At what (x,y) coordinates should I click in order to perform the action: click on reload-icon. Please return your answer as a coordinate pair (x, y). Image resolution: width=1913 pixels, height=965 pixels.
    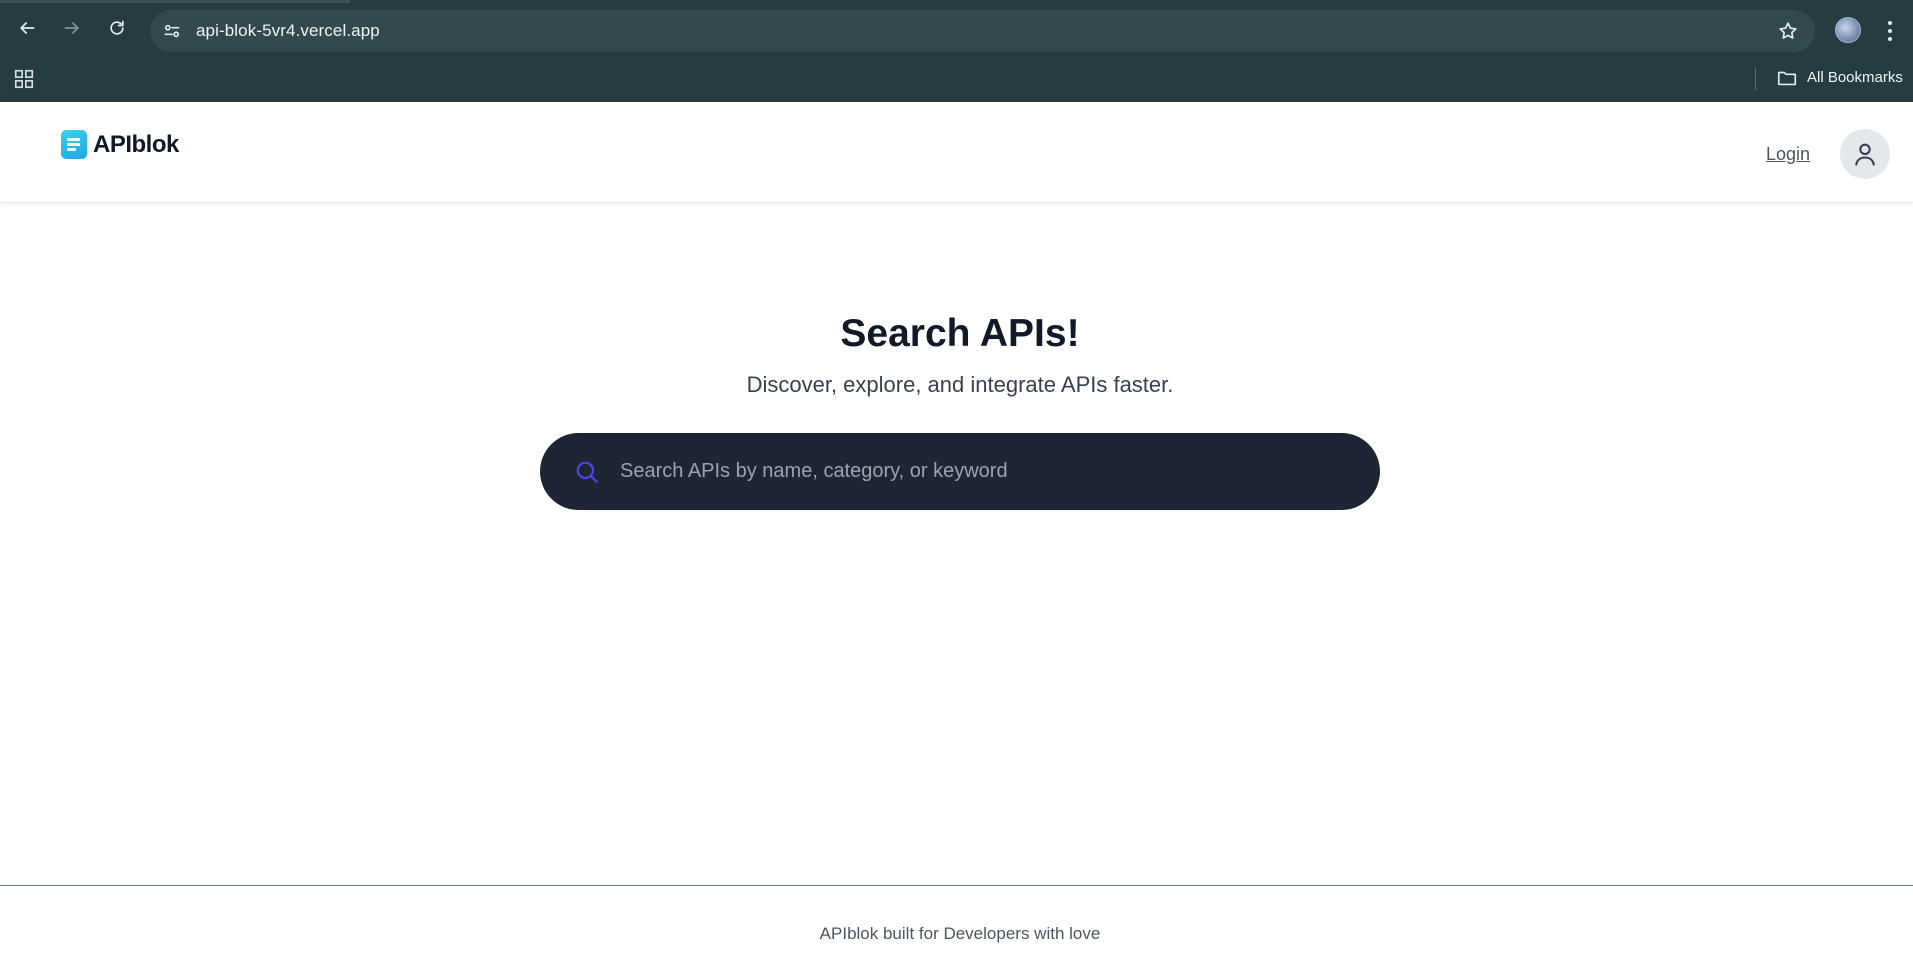
    Looking at the image, I should click on (117, 27).